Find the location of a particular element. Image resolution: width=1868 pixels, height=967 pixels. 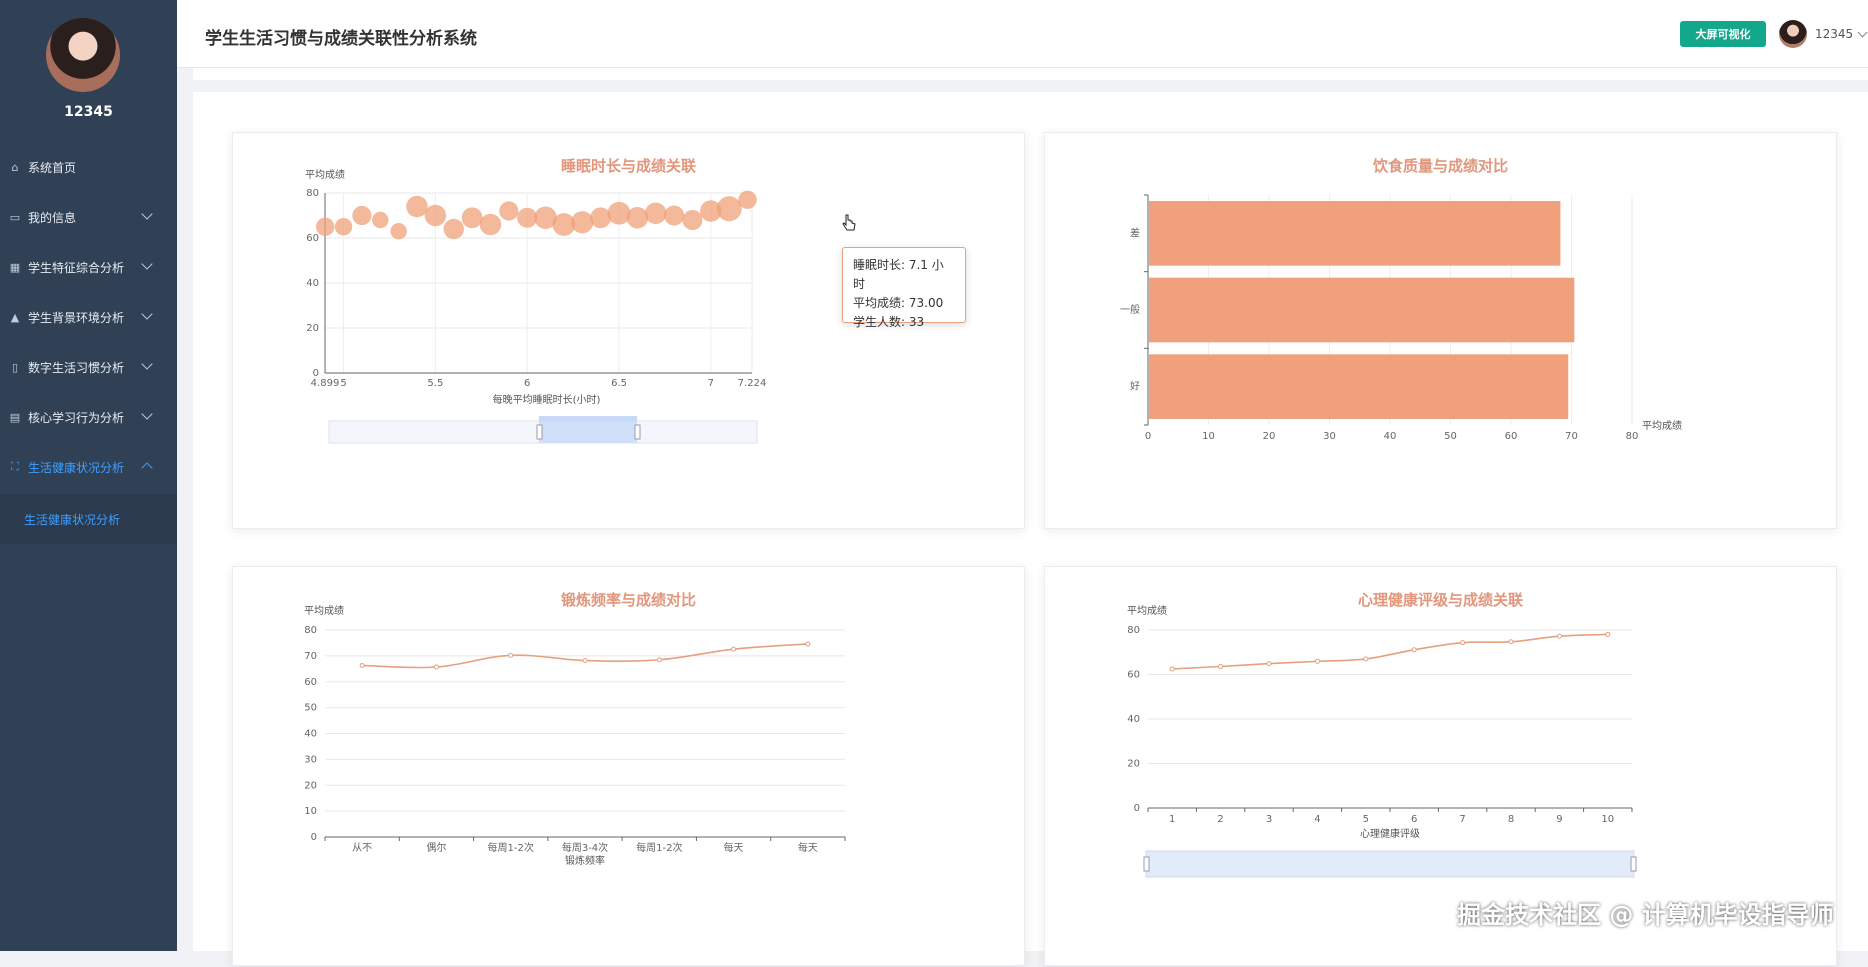

y-tick-label: 差 is located at coordinates (1135, 232).